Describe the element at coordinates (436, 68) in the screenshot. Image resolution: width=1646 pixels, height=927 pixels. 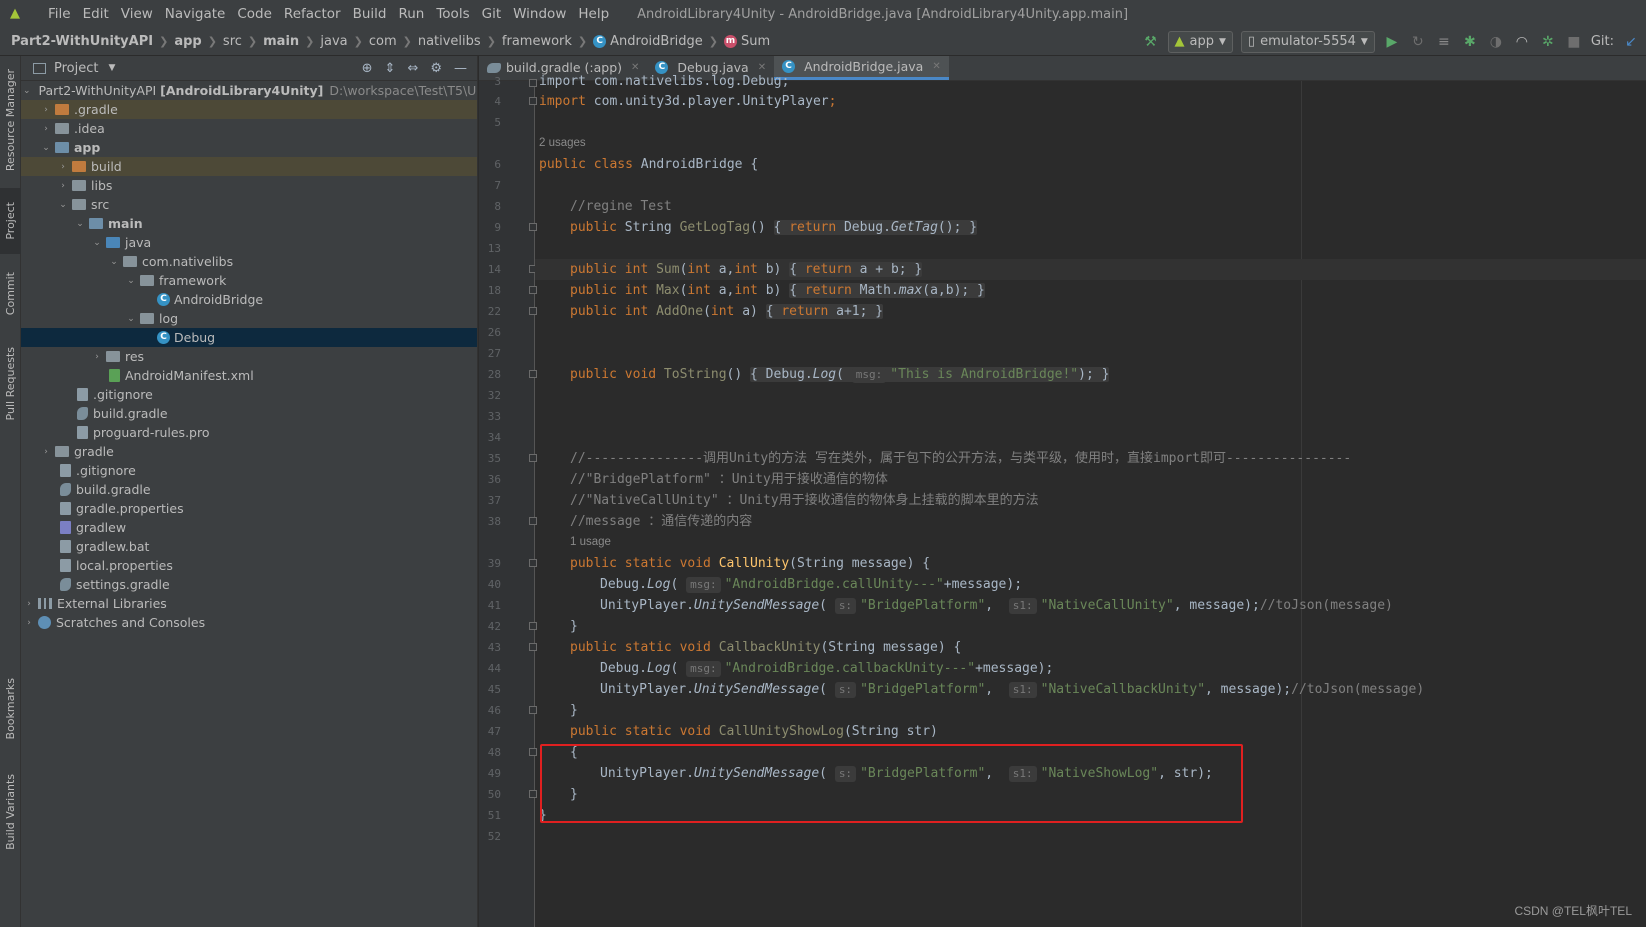
I see `gear-icon: ⚙` at that location.